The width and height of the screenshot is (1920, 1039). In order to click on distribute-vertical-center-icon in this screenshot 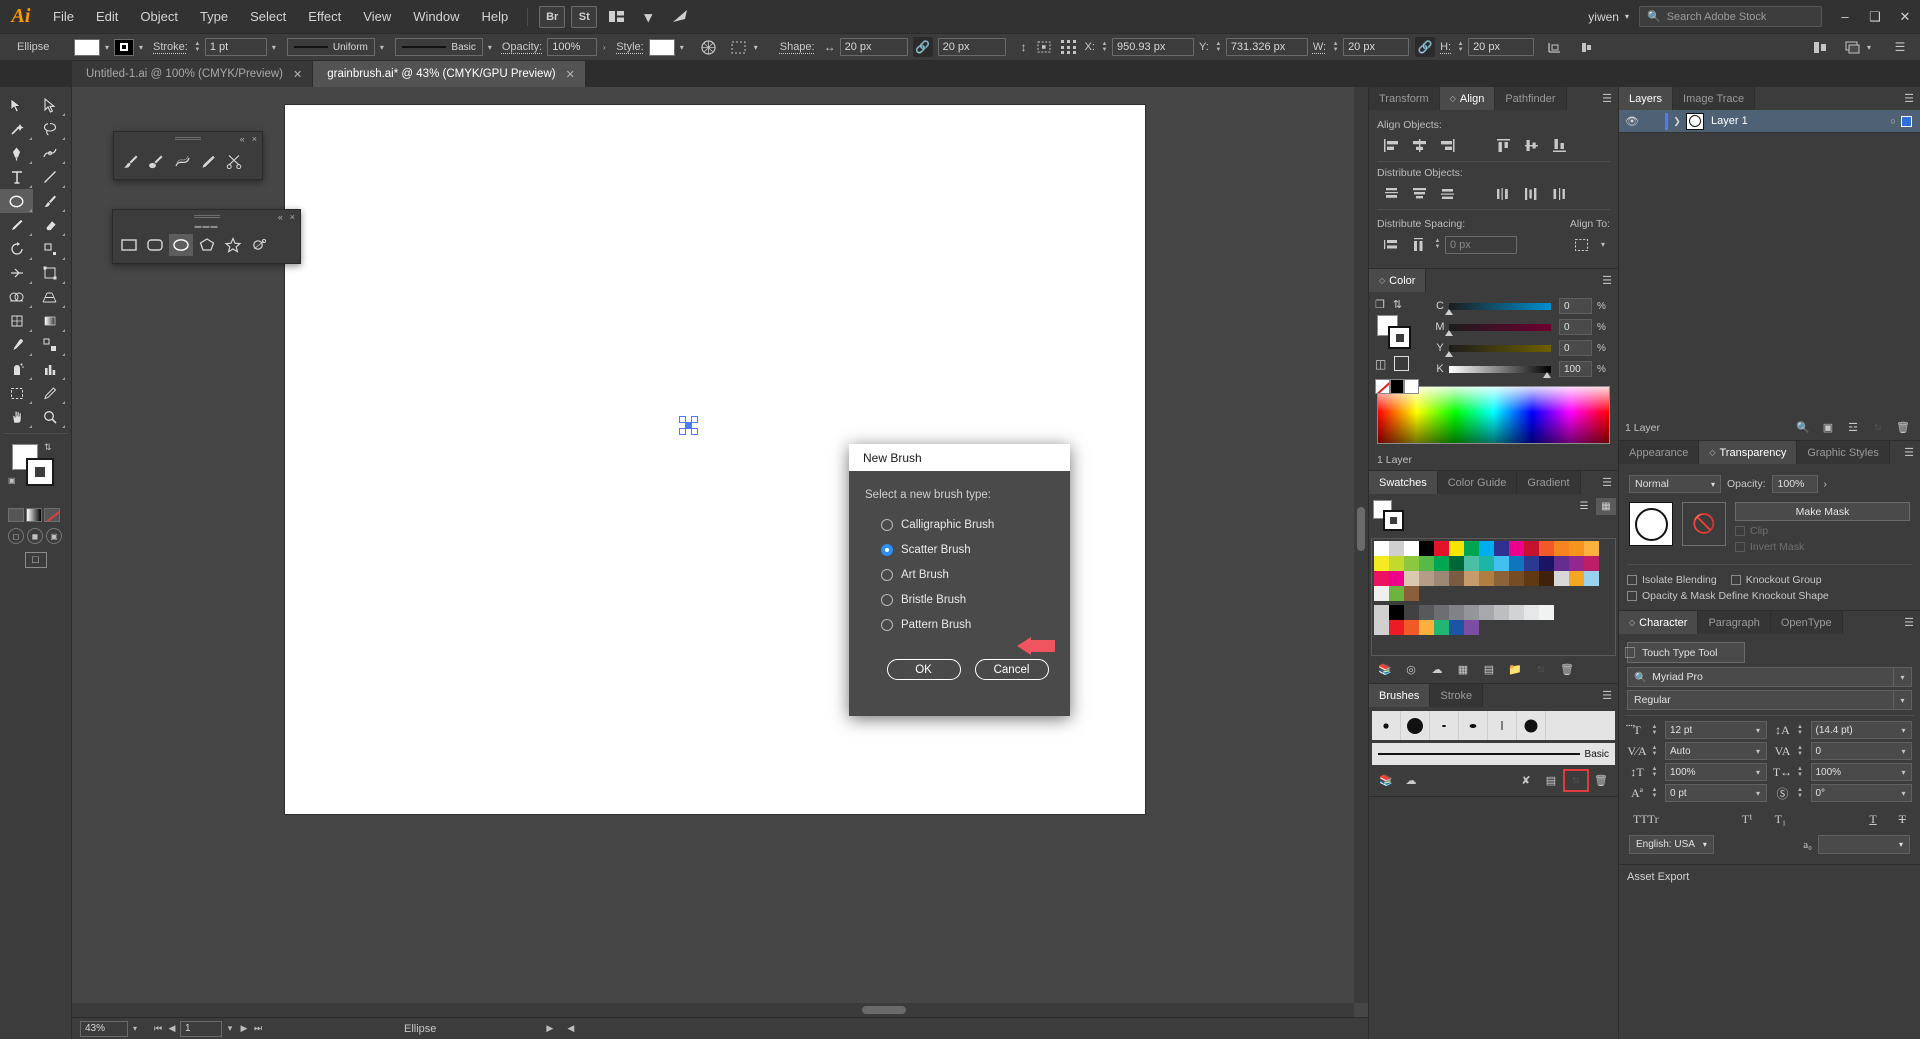, I will do `click(1419, 193)`.